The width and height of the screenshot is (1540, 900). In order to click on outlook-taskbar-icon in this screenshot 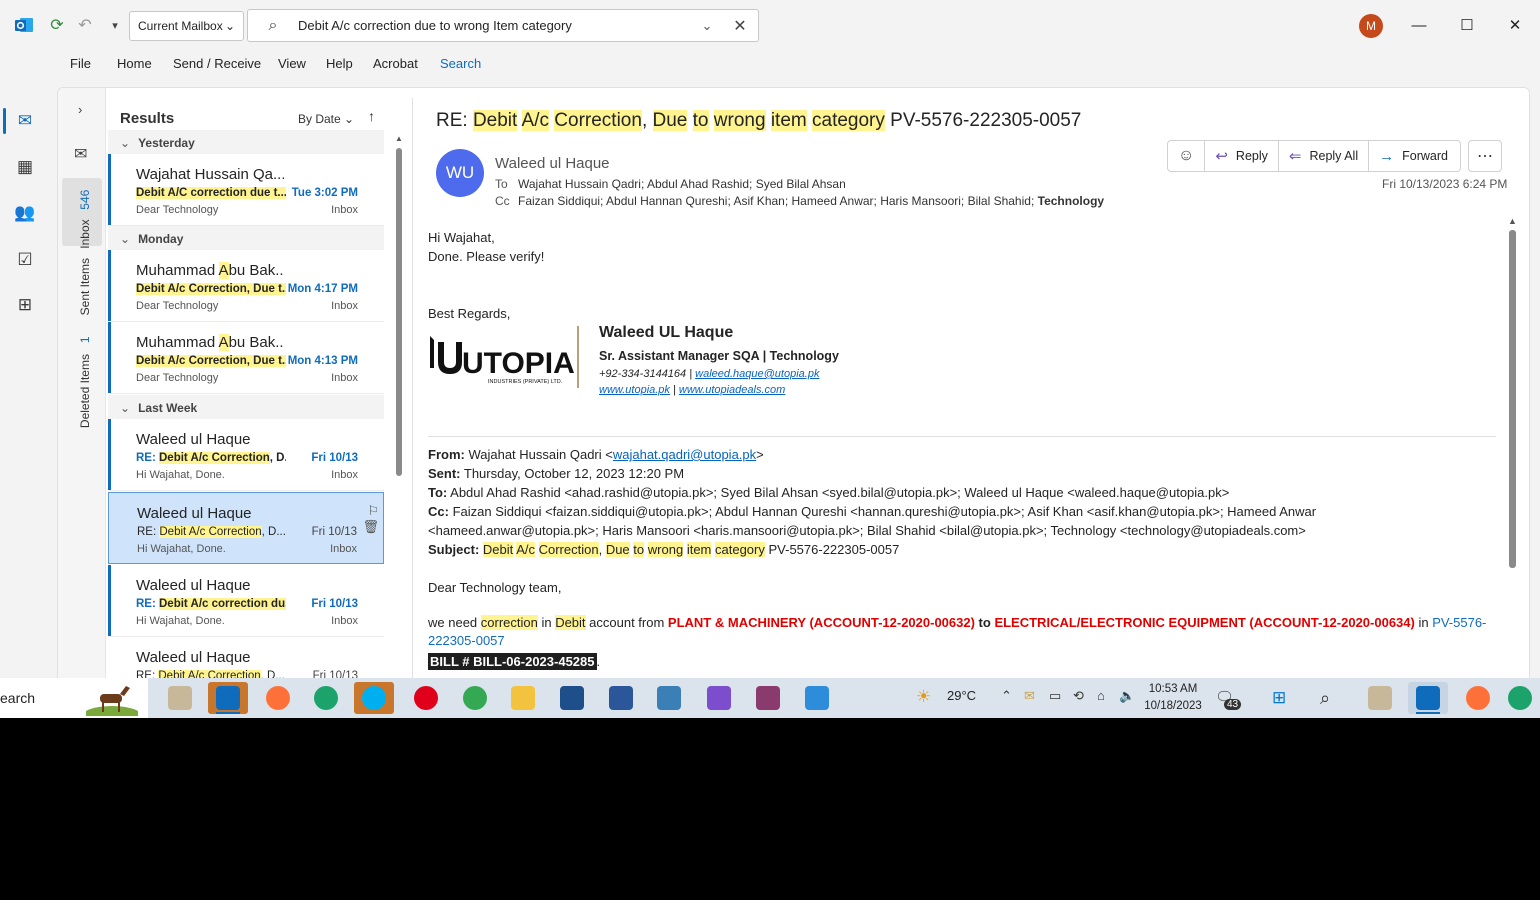, I will do `click(228, 698)`.